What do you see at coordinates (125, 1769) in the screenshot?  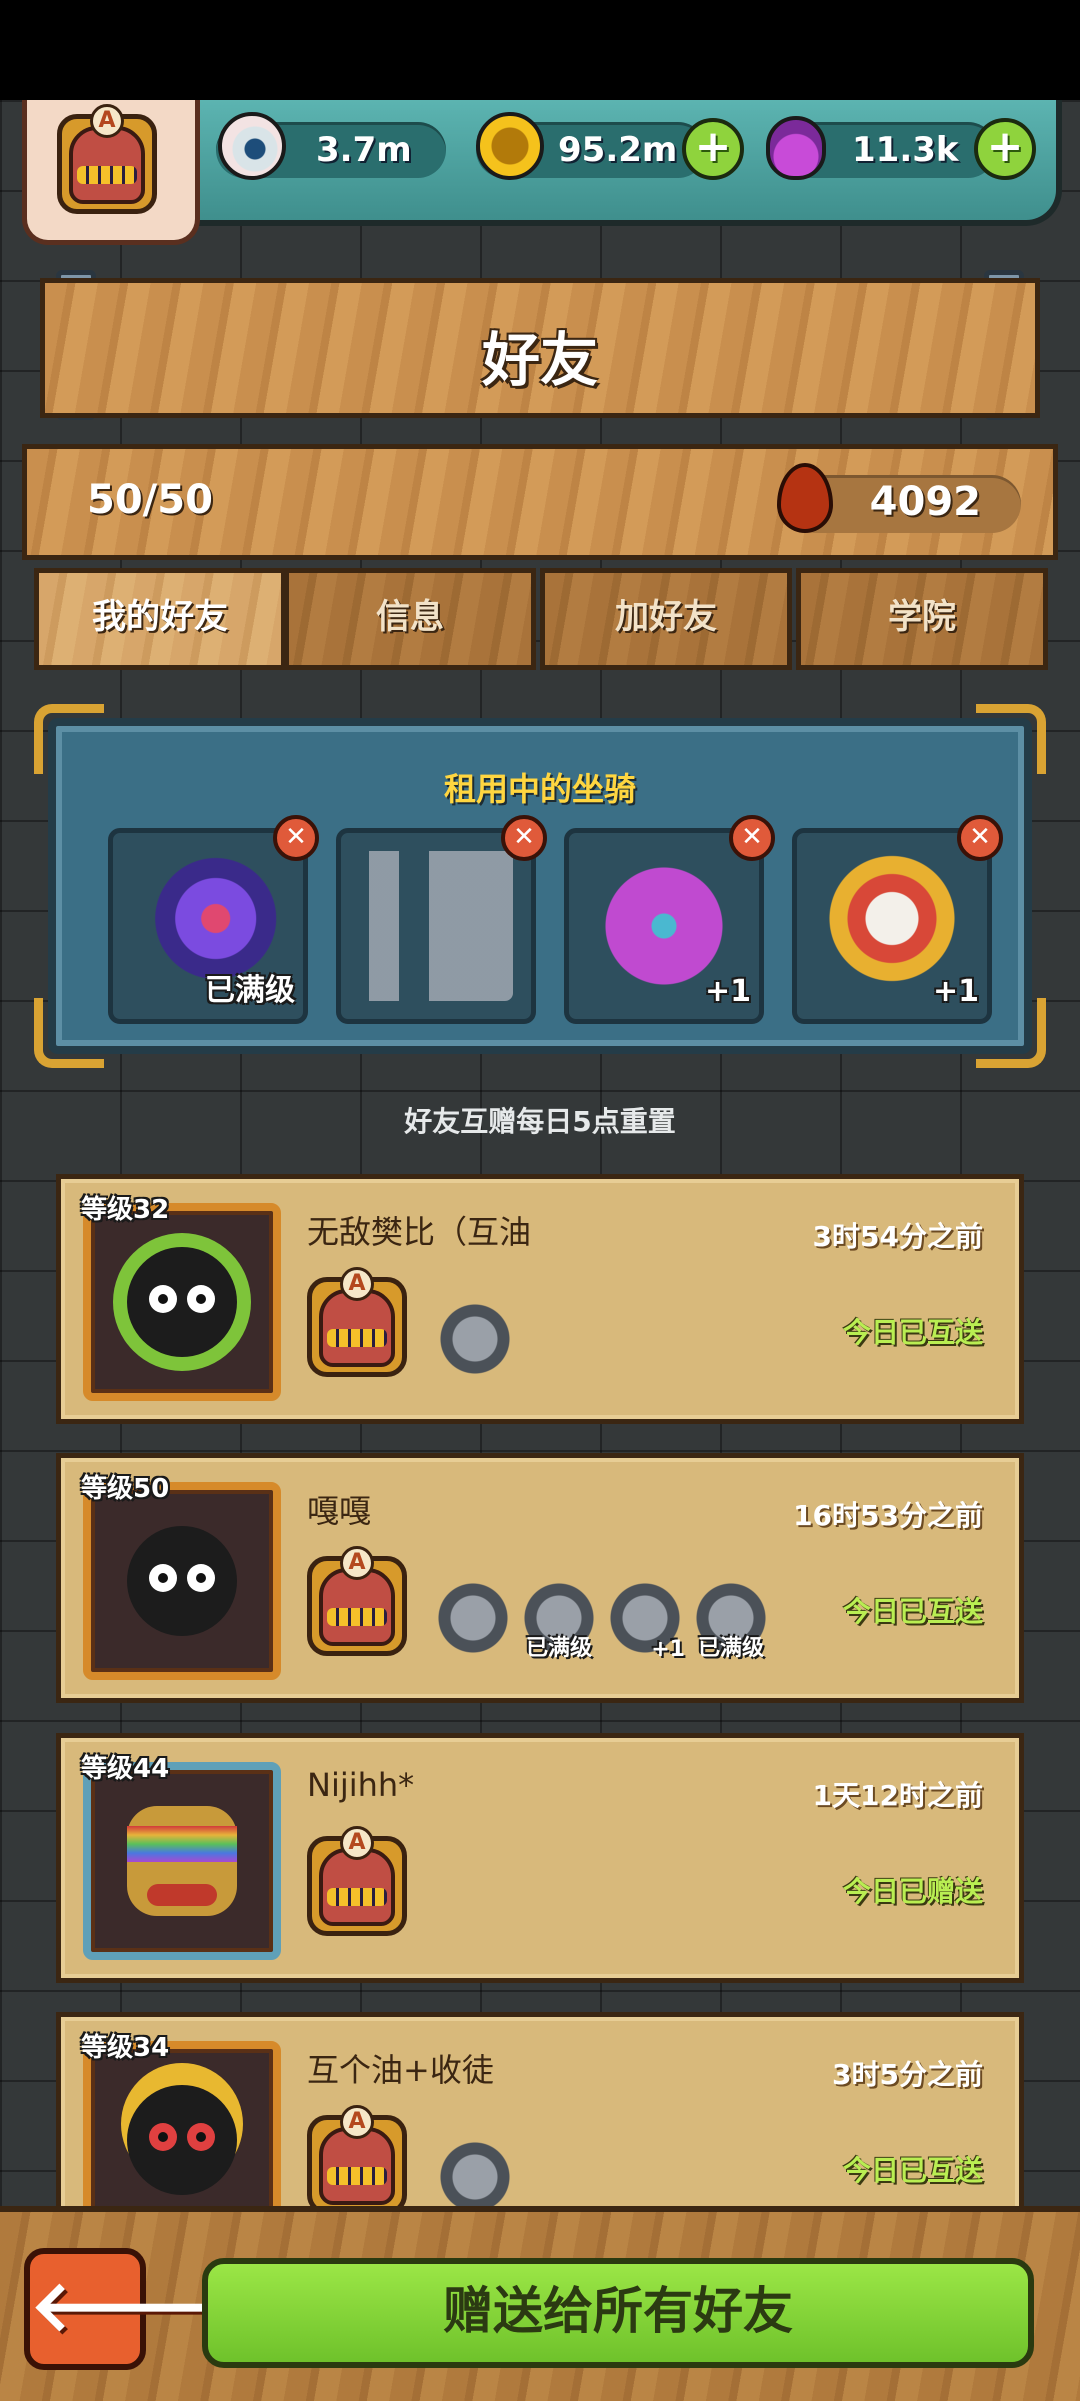 I see `friend-level: 等级44` at bounding box center [125, 1769].